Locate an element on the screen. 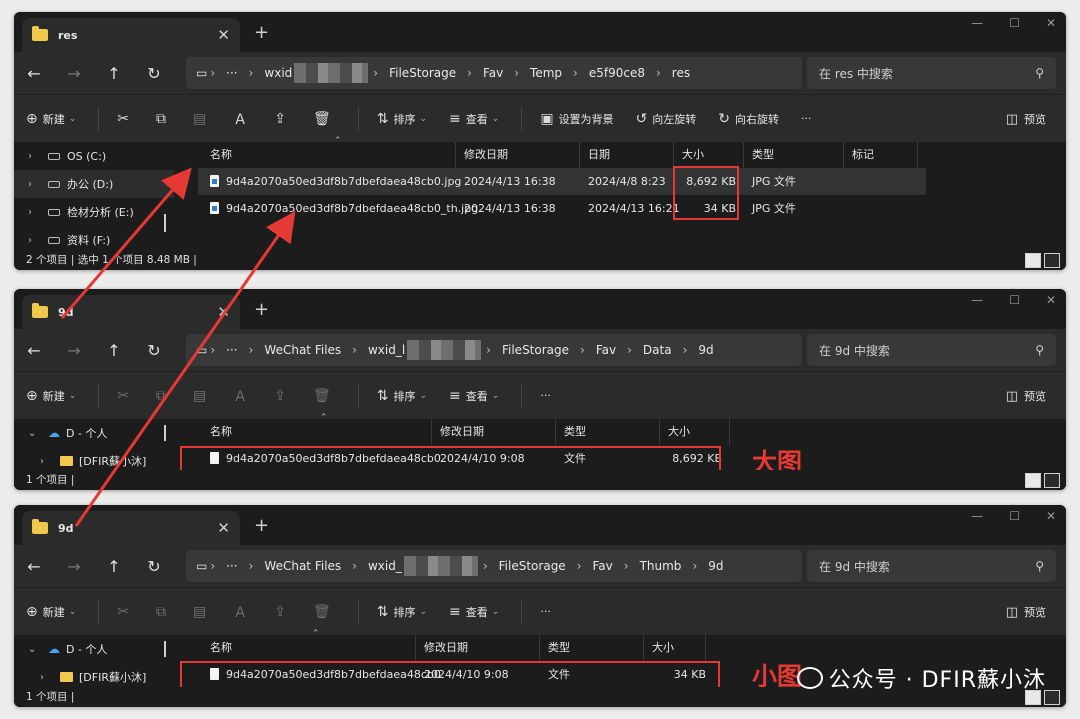 The image size is (1080, 719). header-tag: 标记 is located at coordinates (881, 155).